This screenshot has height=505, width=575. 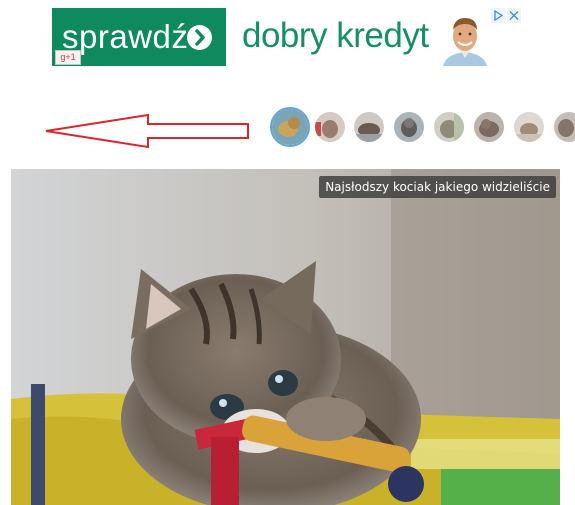 What do you see at coordinates (147, 131) in the screenshot?
I see `left-arrow-icon` at bounding box center [147, 131].